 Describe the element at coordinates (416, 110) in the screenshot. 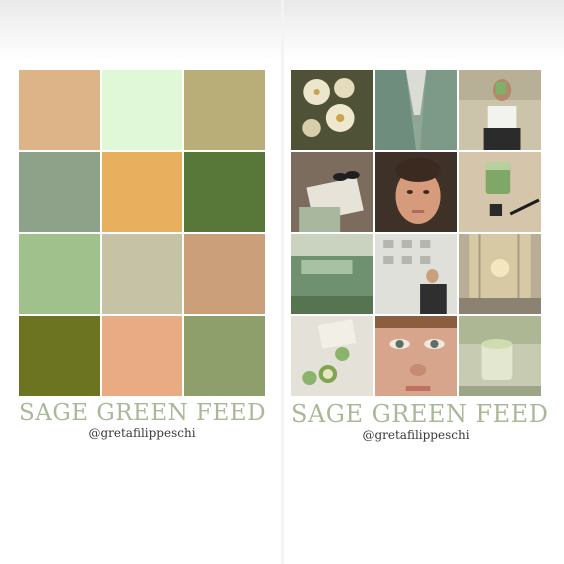

I see `photo-green-blazer` at that location.